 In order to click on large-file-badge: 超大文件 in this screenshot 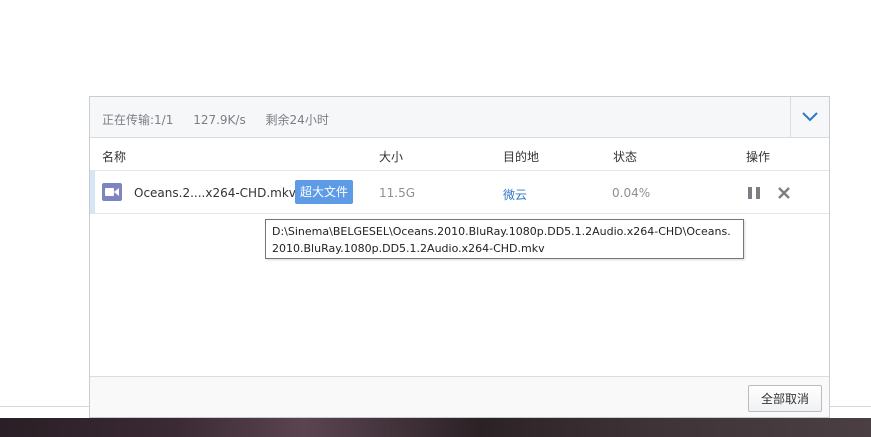, I will do `click(324, 192)`.